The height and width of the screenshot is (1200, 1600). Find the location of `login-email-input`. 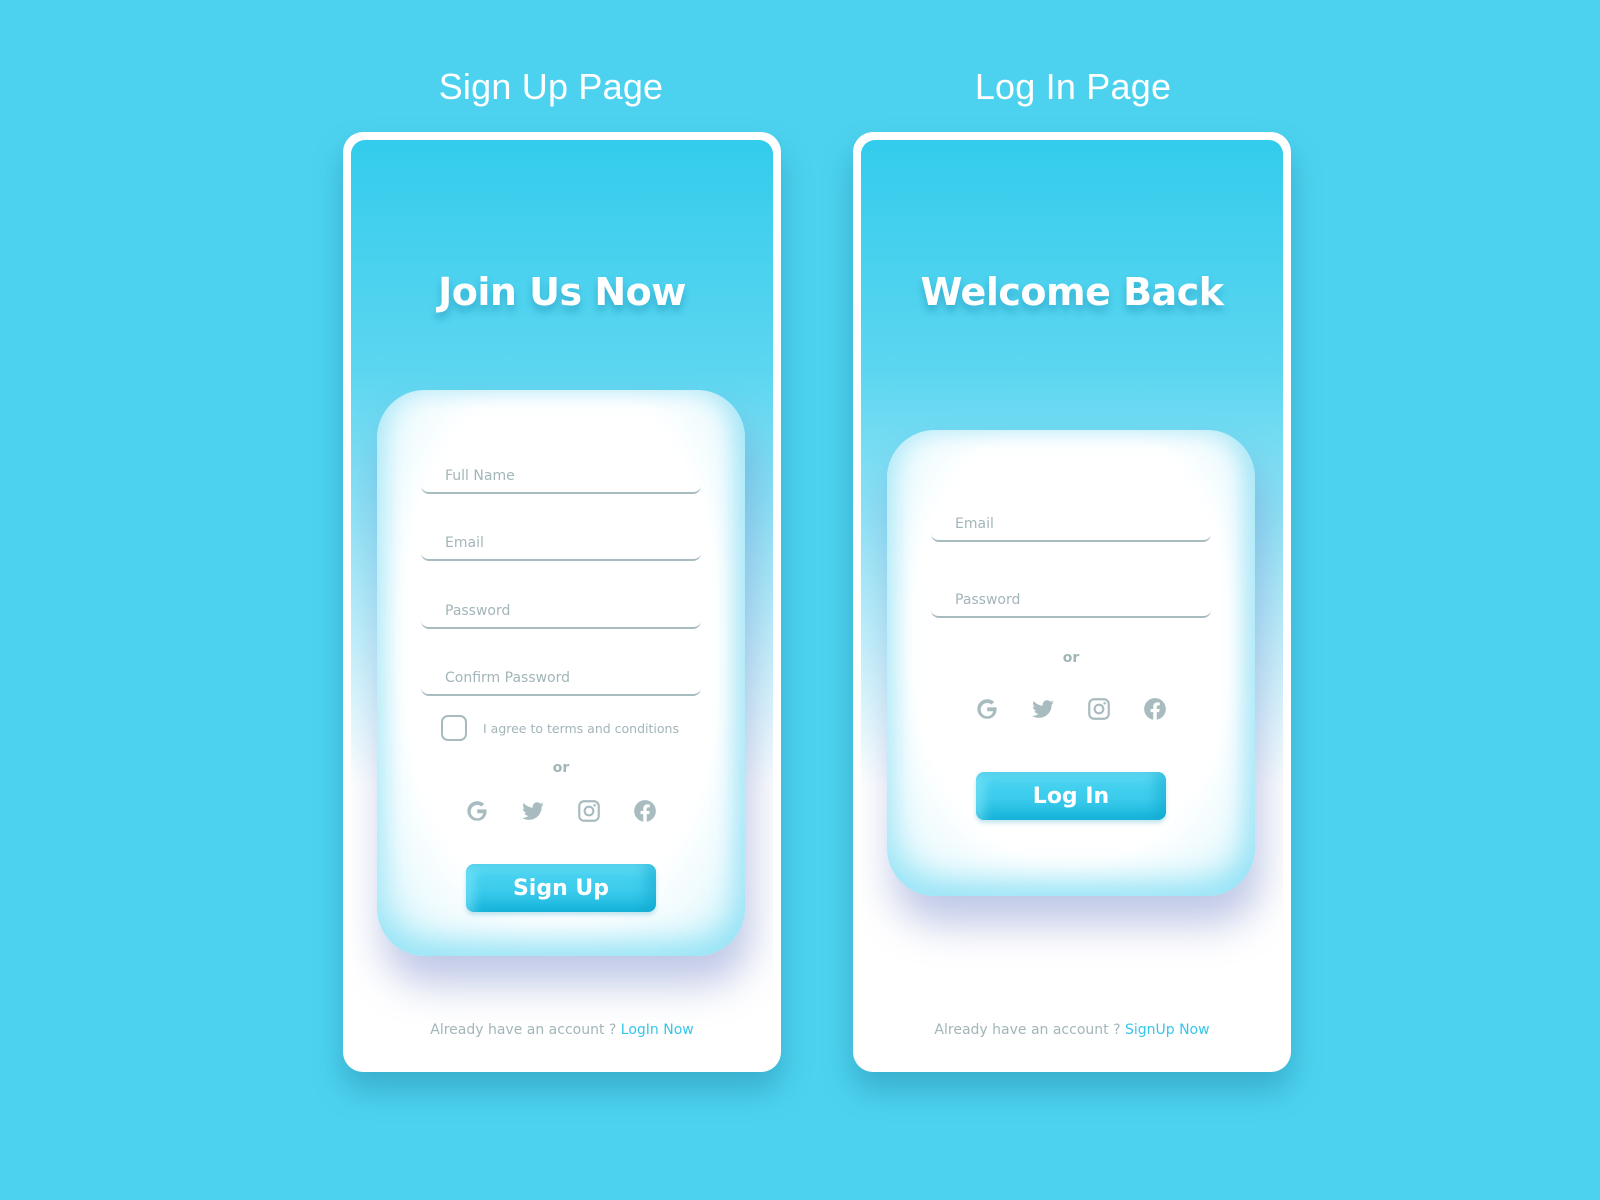

login-email-input is located at coordinates (1080, 524).